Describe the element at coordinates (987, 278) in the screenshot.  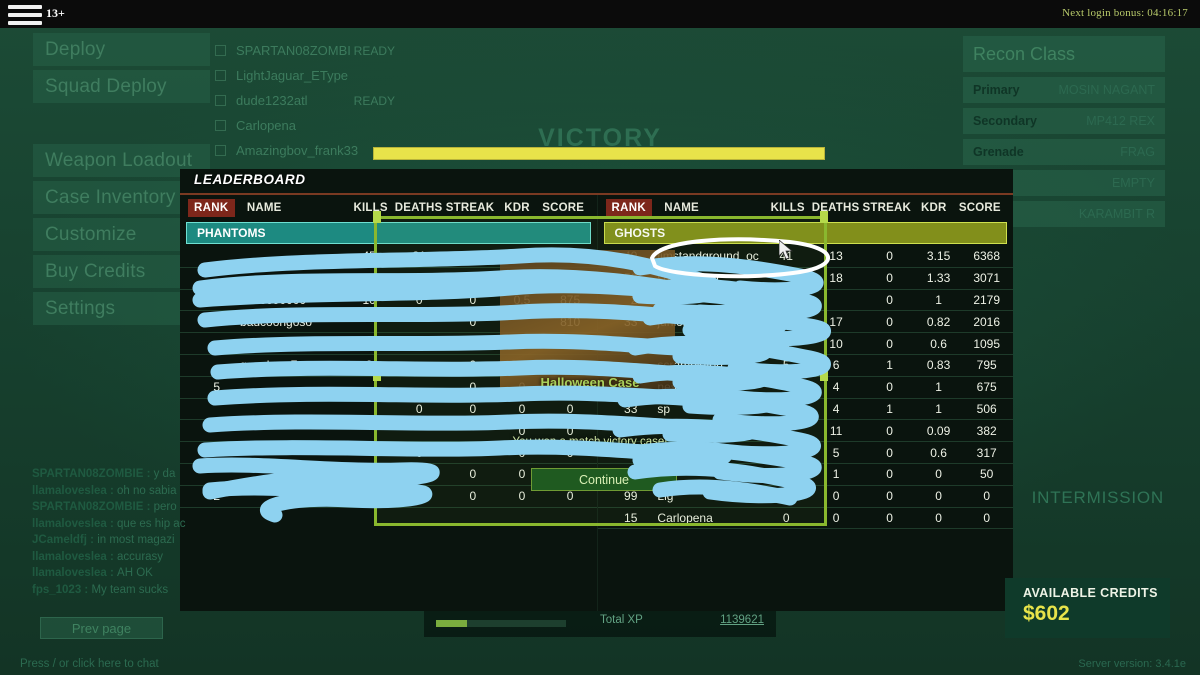
I see `cell-score: 3071` at that location.